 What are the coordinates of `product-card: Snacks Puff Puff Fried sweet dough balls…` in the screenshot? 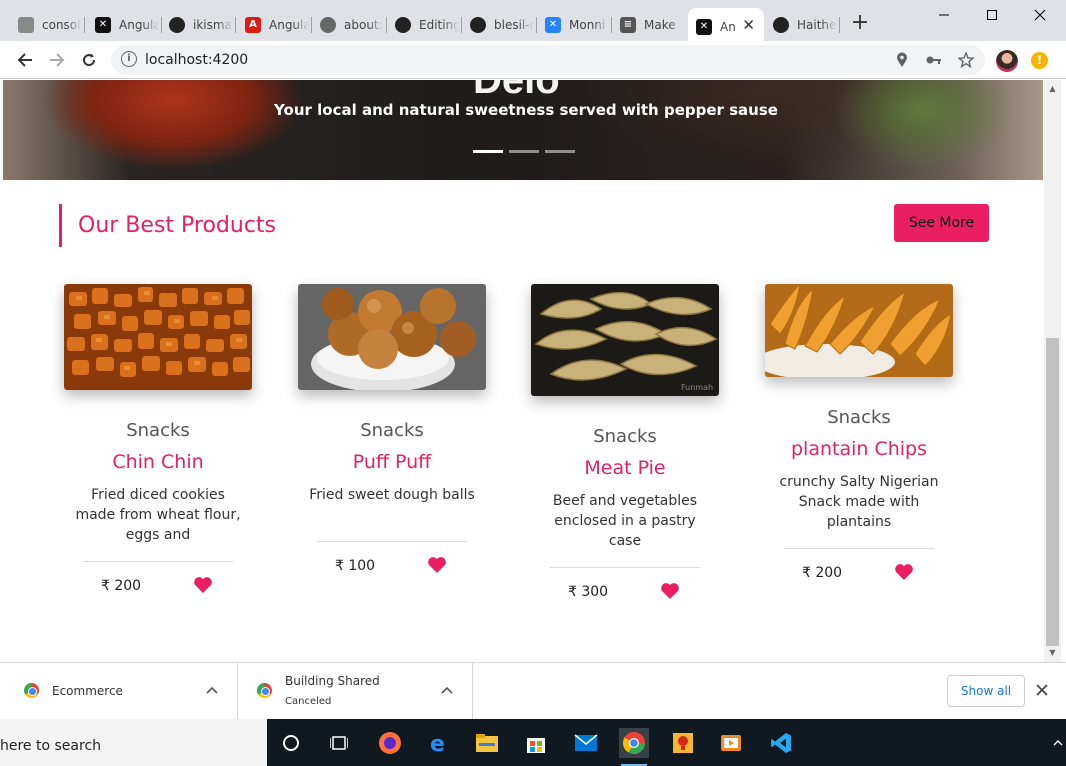 It's located at (392, 435).